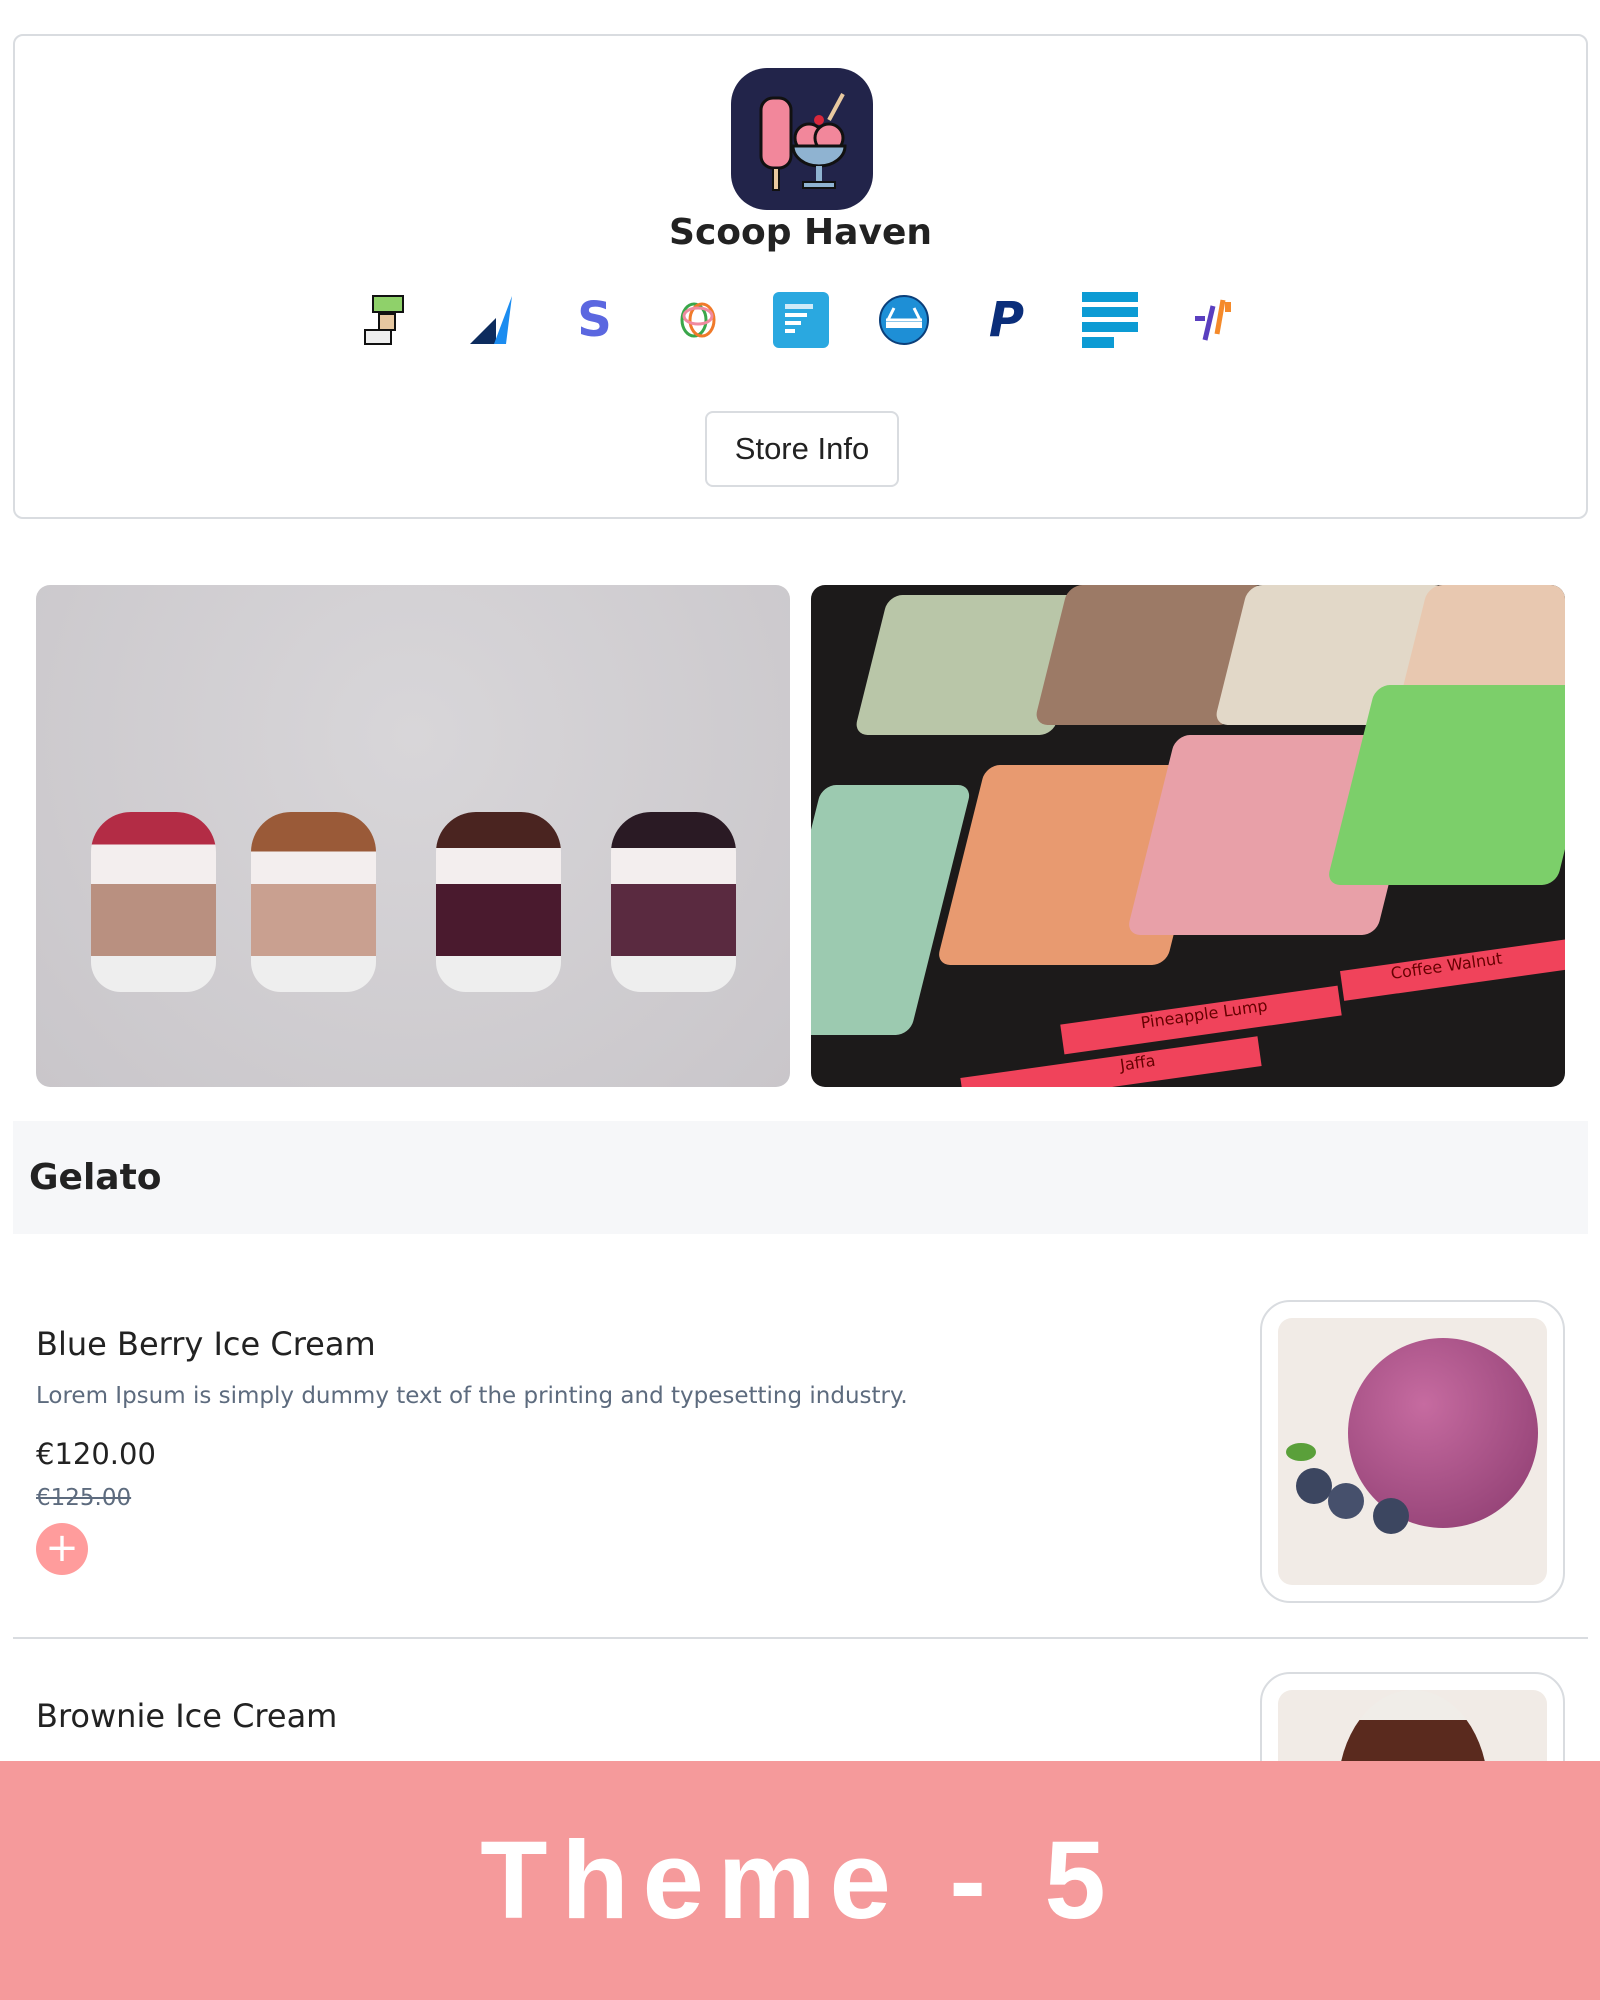  What do you see at coordinates (389, 320) in the screenshot?
I see `cash-hand-icon` at bounding box center [389, 320].